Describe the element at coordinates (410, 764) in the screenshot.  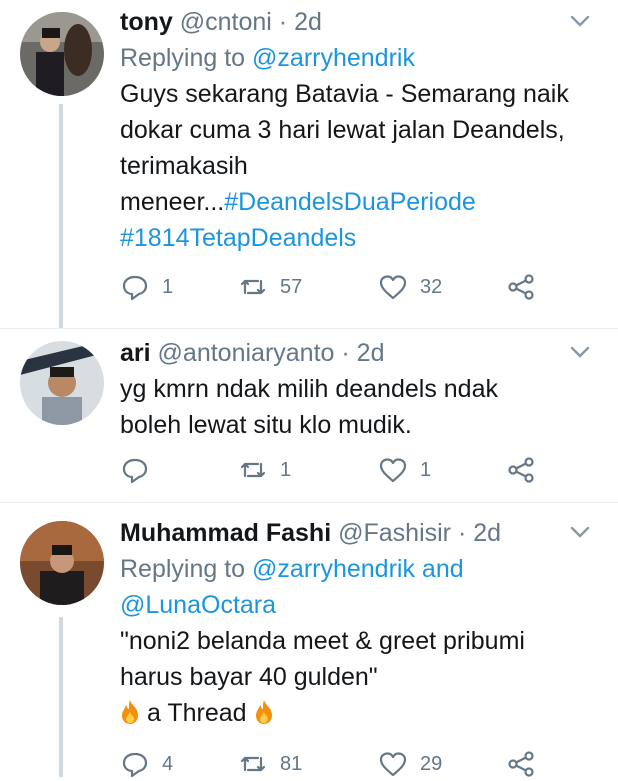
I see `like-button: 29` at that location.